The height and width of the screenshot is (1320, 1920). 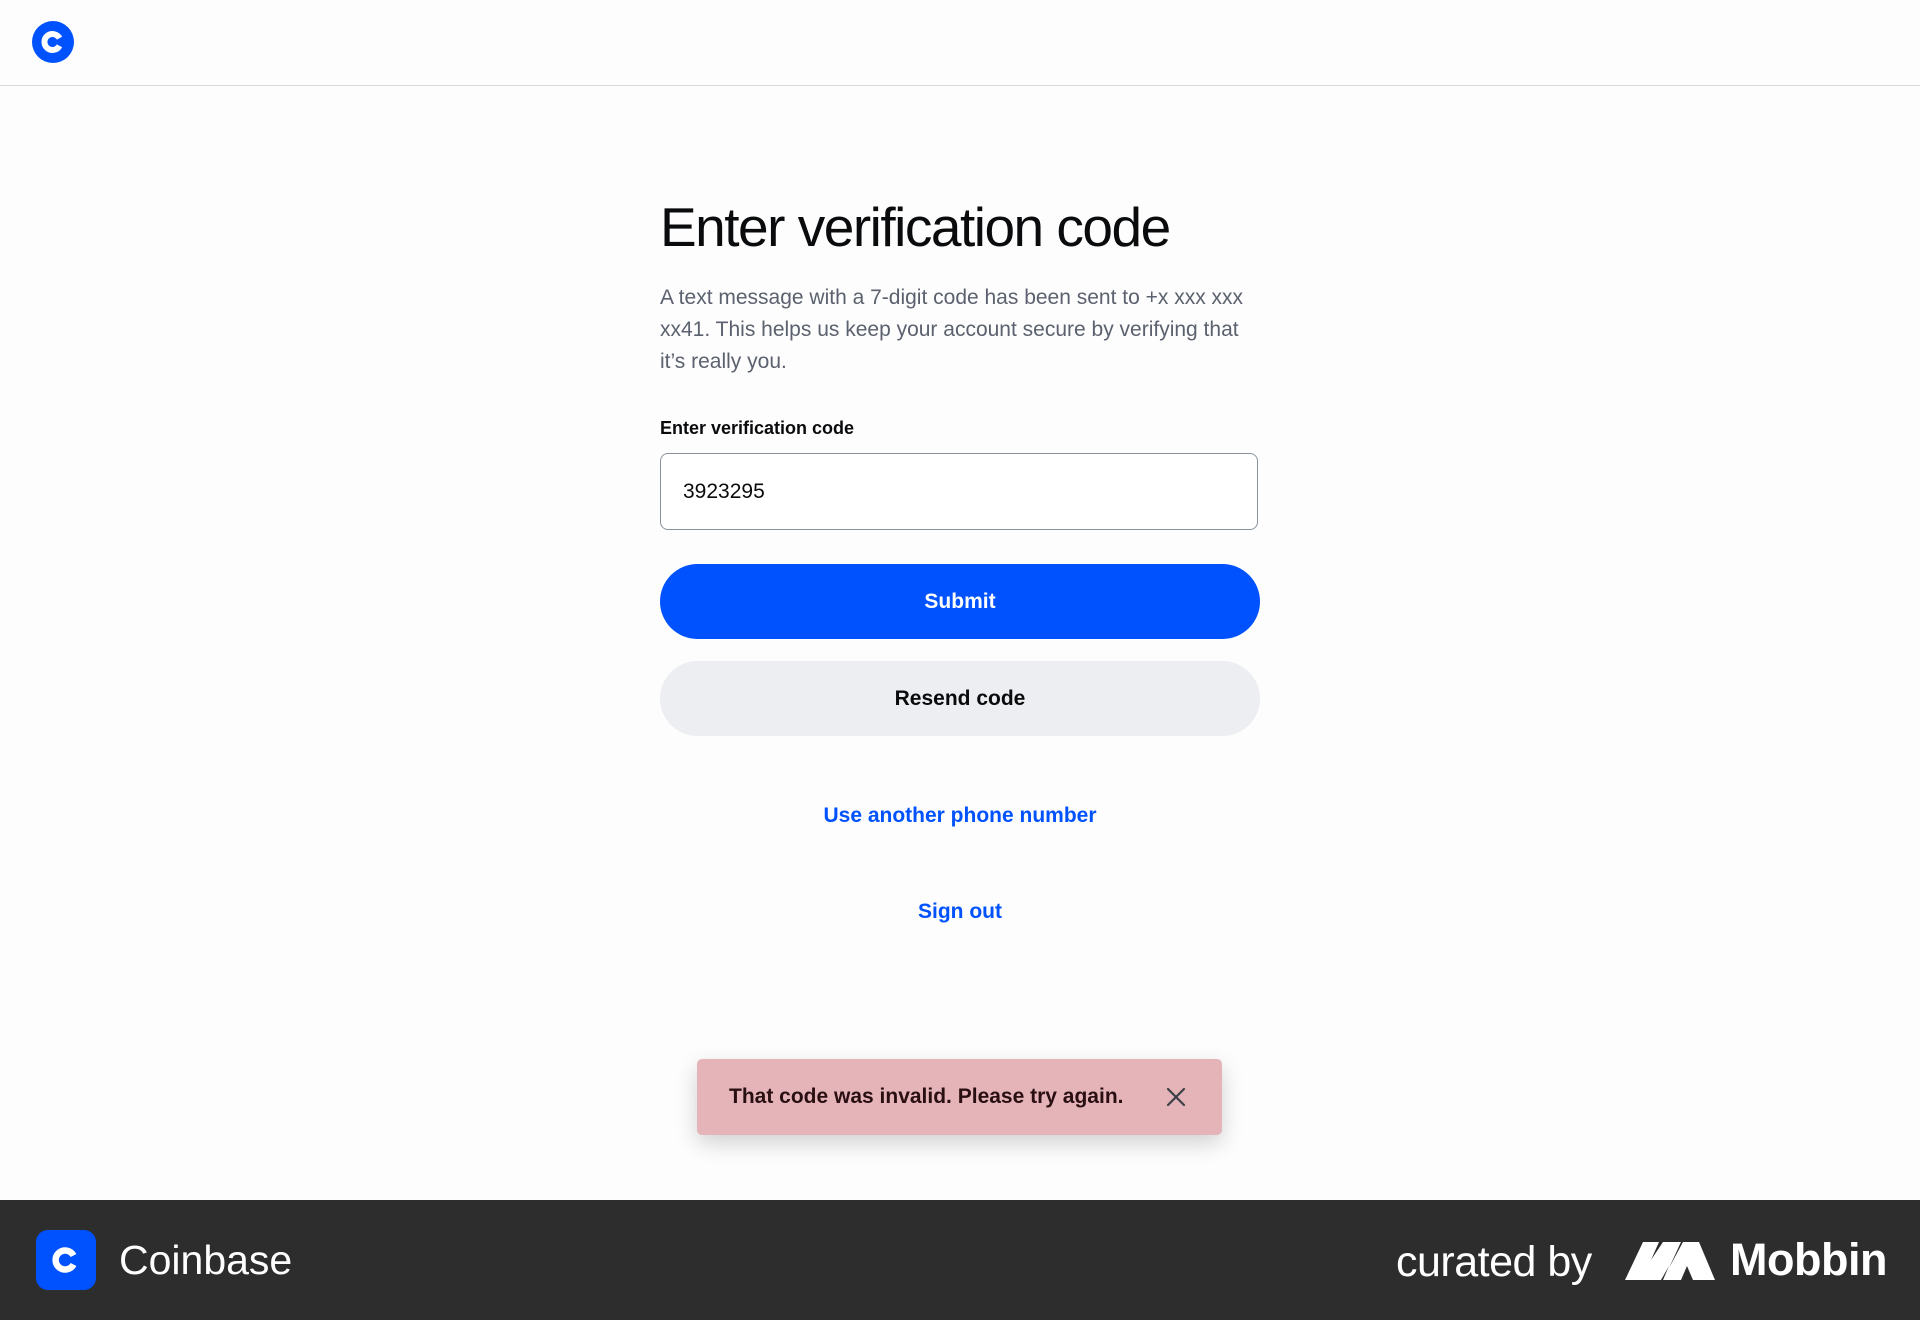 I want to click on footer-bar: Coinbase curated by Mobbin, so click(x=960, y=1260).